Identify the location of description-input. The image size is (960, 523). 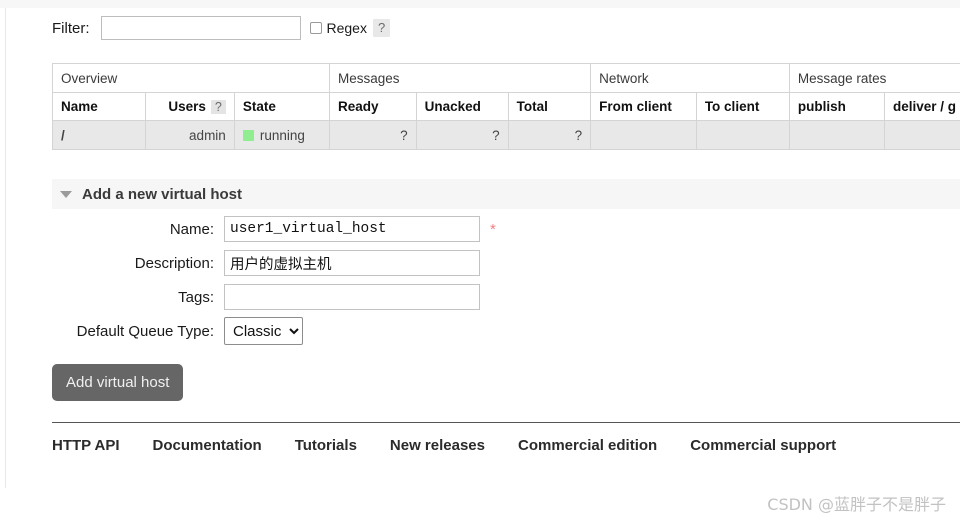
(352, 263).